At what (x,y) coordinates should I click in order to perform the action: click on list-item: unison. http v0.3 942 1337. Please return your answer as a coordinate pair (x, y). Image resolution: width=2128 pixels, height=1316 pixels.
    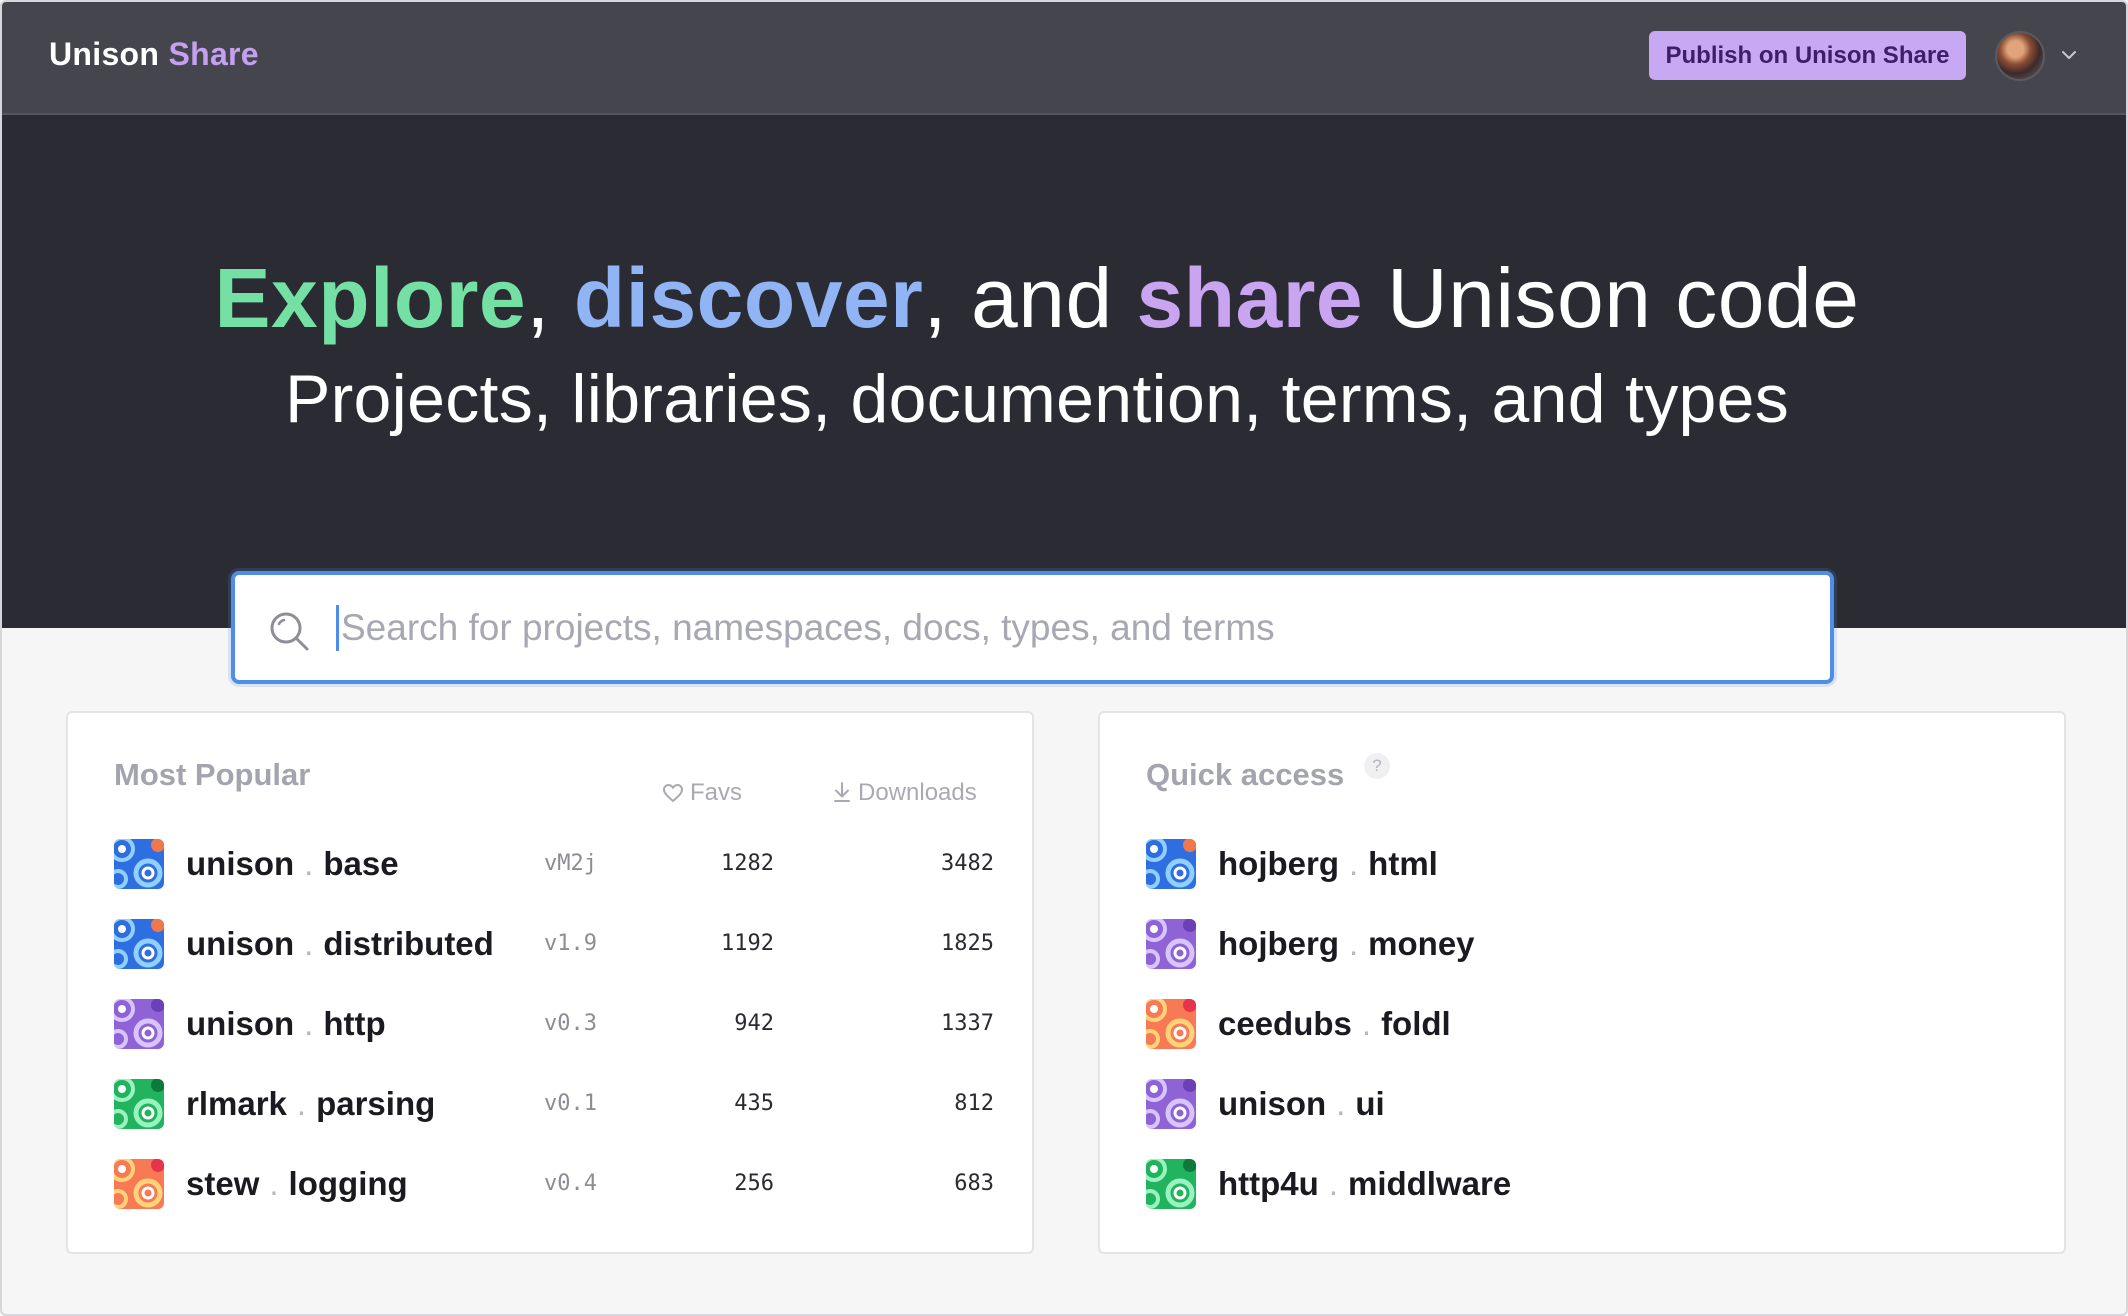
    Looking at the image, I should click on (554, 1023).